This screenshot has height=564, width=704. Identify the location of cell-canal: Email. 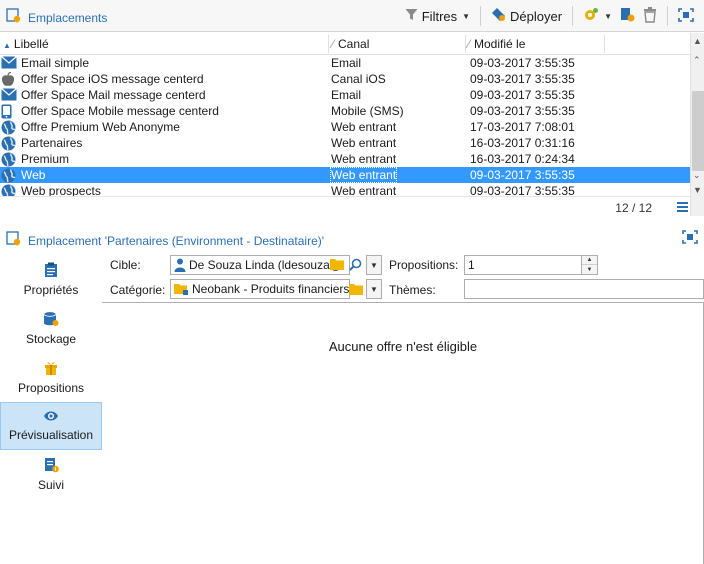
(346, 63).